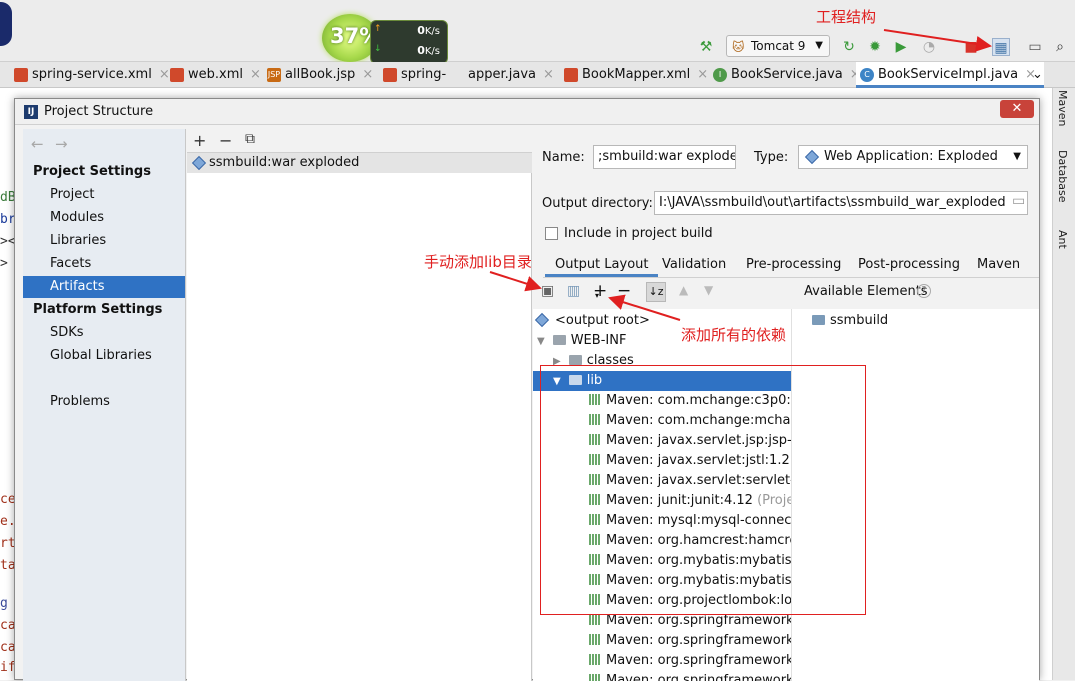 This screenshot has height=681, width=1075. What do you see at coordinates (785, 75) in the screenshot?
I see `editor-tab: IBookService.java×` at bounding box center [785, 75].